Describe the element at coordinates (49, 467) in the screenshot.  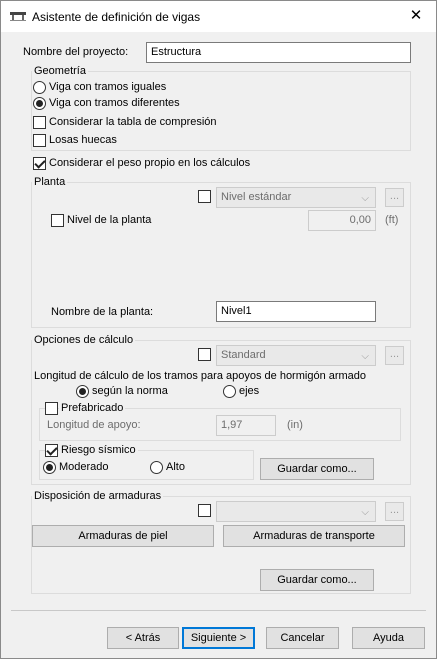
I see `radio-moderate` at that location.